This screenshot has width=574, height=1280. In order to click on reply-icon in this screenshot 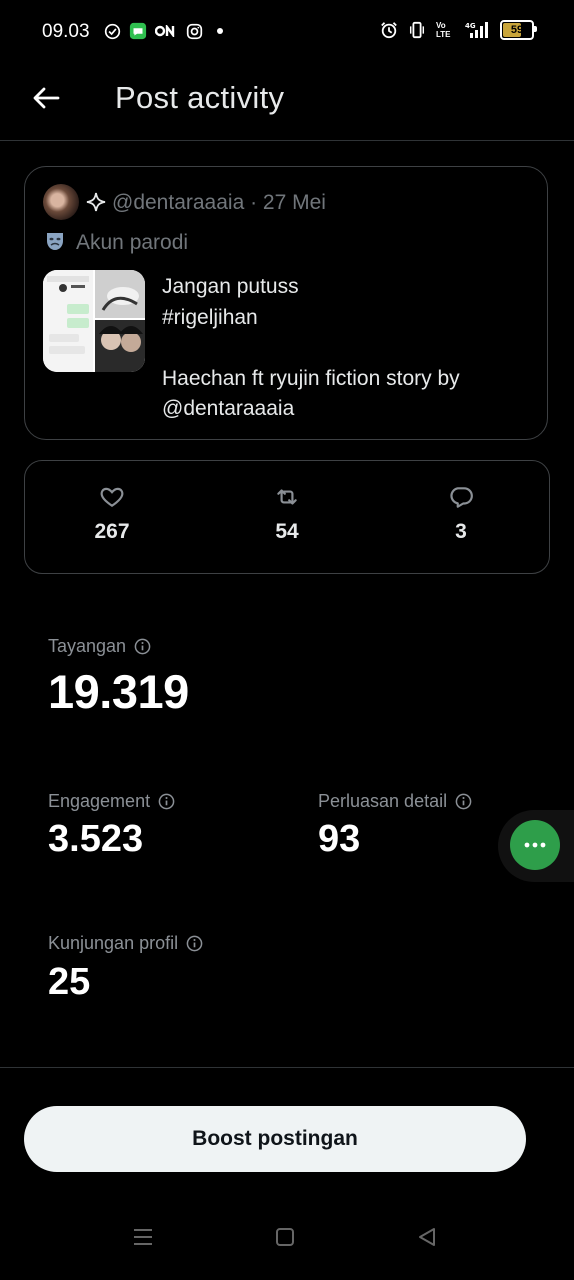, I will do `click(461, 497)`.